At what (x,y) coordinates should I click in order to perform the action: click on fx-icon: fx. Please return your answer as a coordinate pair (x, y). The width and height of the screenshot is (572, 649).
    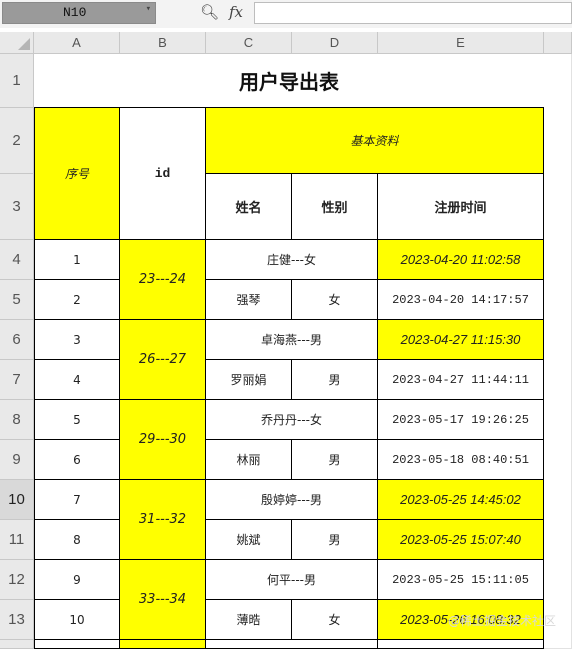
    Looking at the image, I should click on (236, 12).